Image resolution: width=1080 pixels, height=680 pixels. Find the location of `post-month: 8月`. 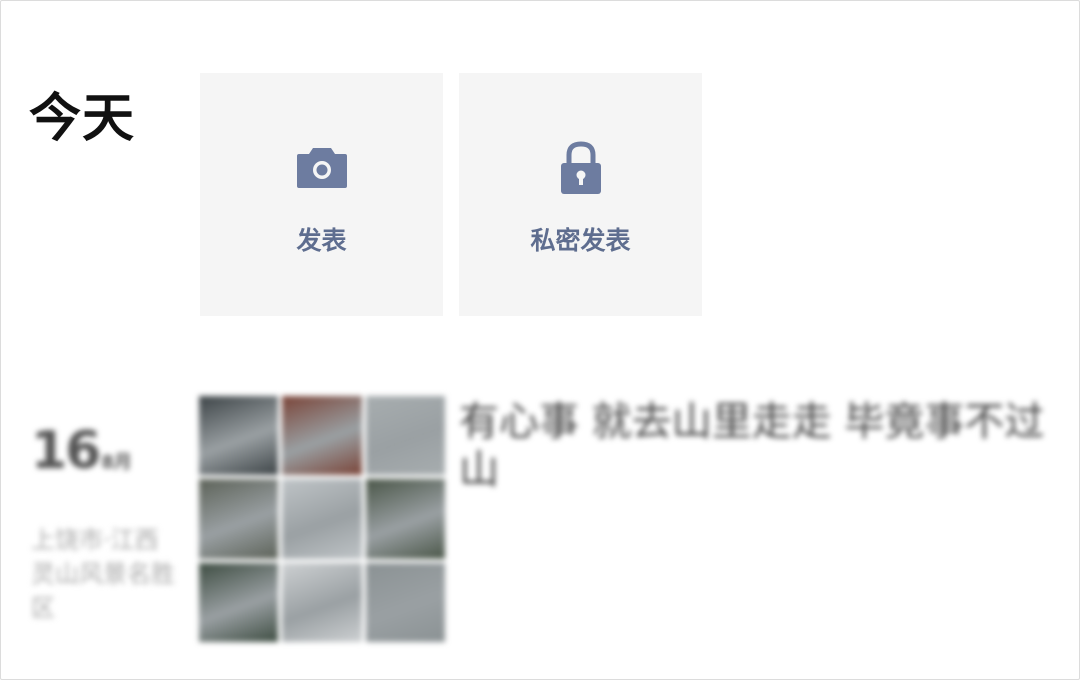

post-month: 8月 is located at coordinates (116, 462).